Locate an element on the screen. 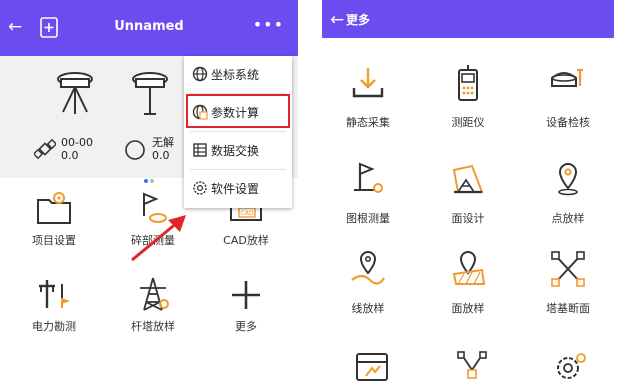 The image size is (622, 381). grid-item-tower-section: 塔基断面 is located at coordinates (568, 283).